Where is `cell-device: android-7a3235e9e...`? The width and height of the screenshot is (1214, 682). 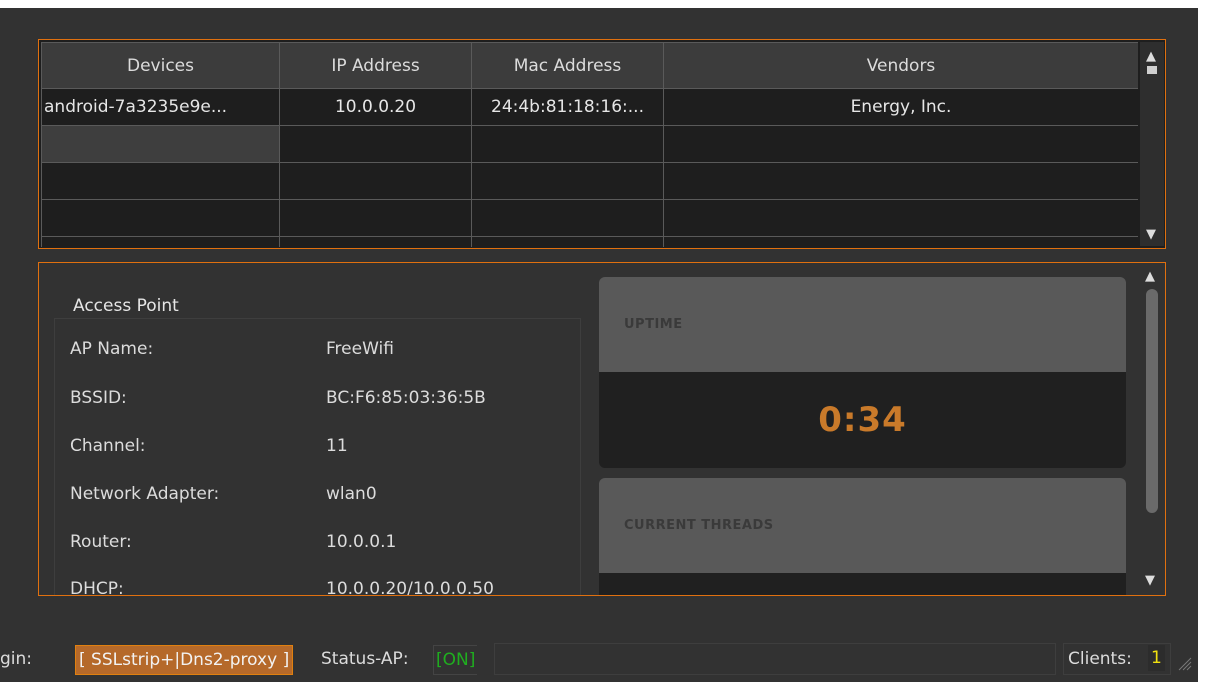
cell-device: android-7a3235e9e... is located at coordinates (160, 107).